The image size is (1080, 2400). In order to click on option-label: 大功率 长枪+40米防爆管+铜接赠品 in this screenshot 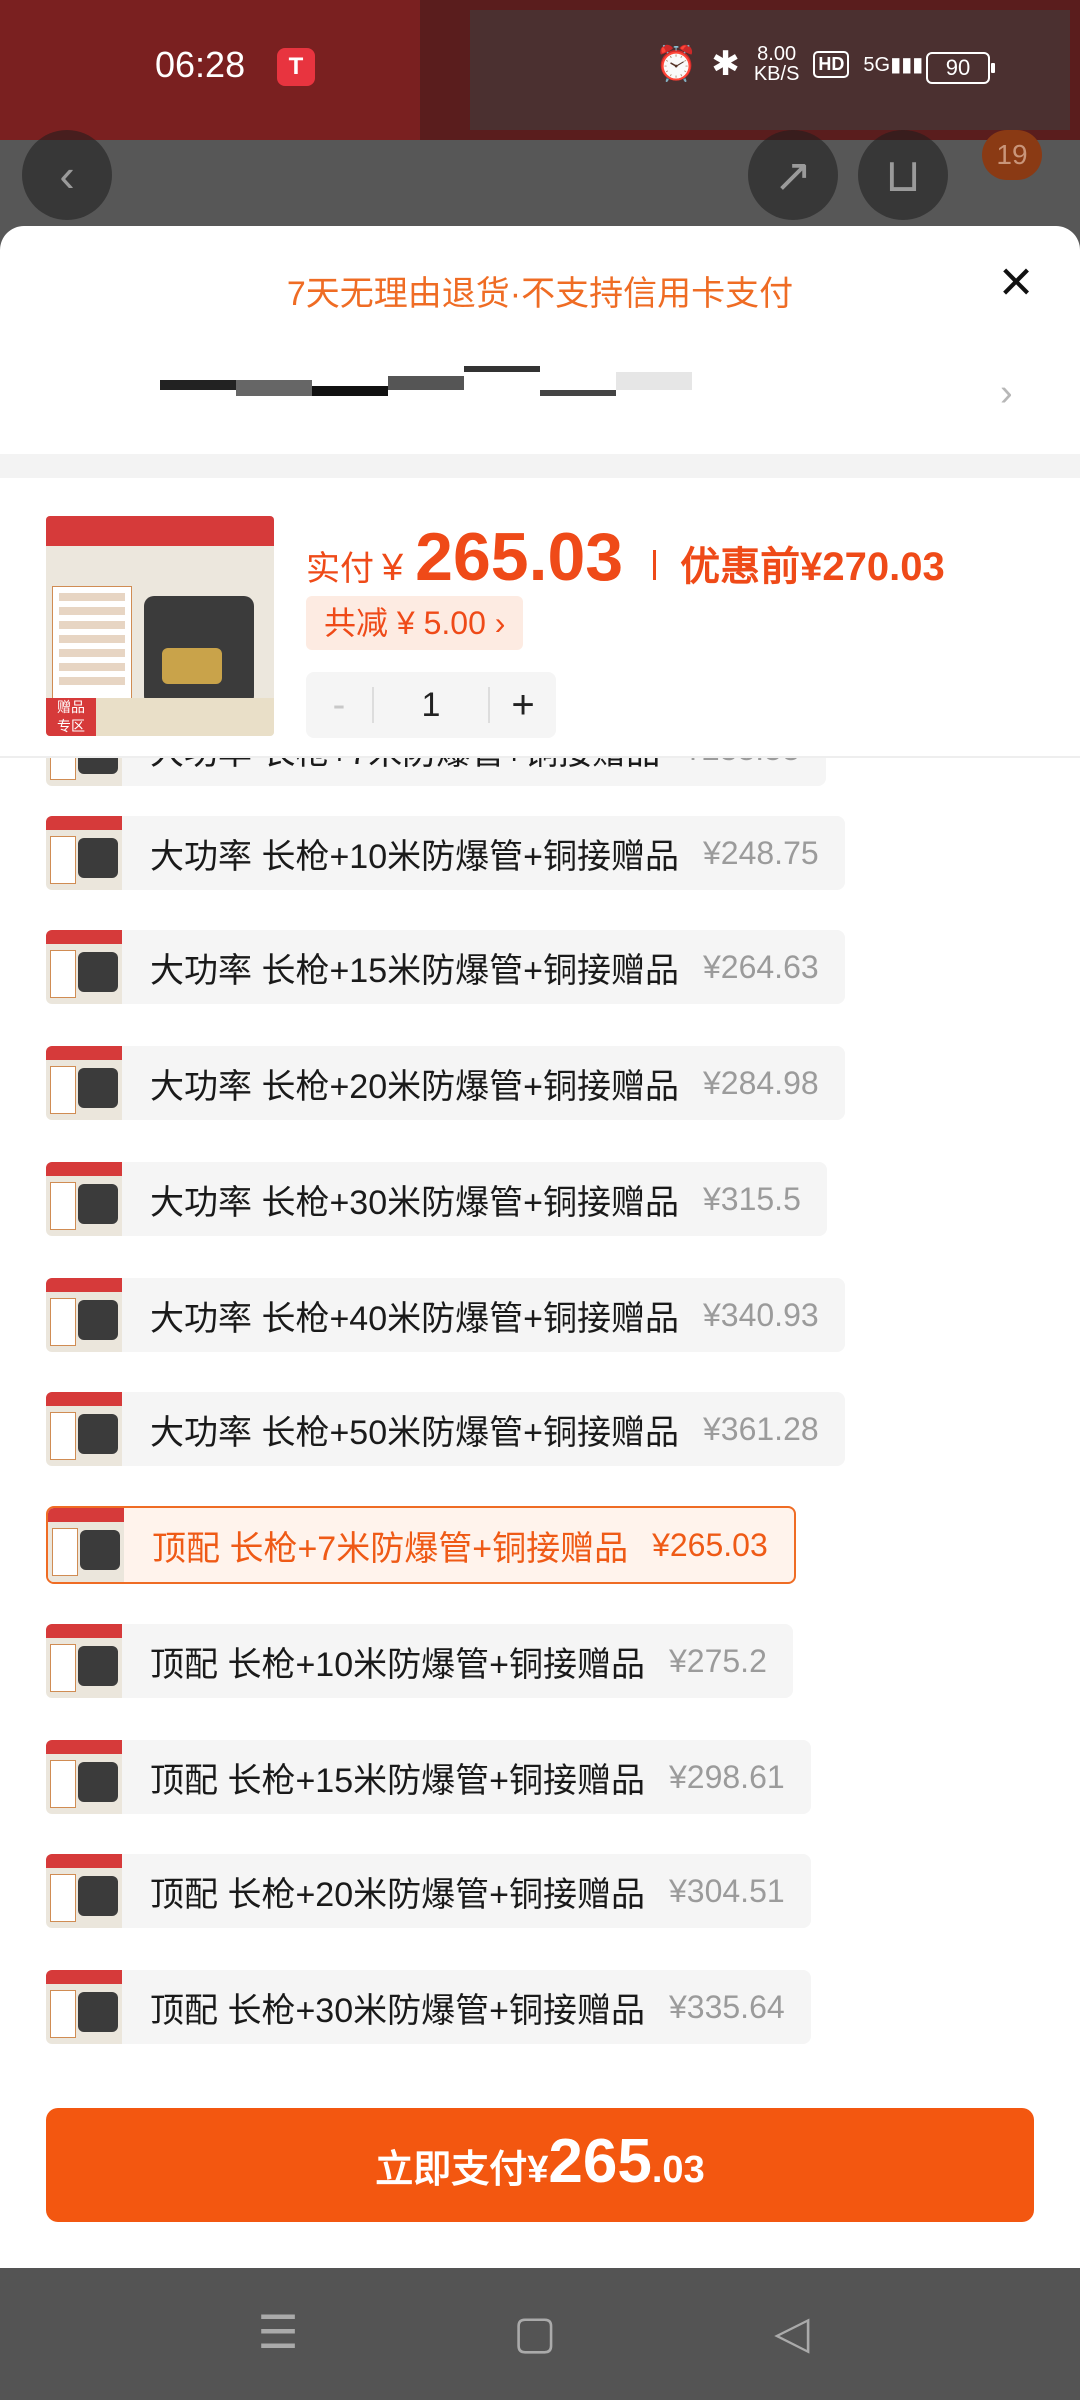, I will do `click(414, 1318)`.